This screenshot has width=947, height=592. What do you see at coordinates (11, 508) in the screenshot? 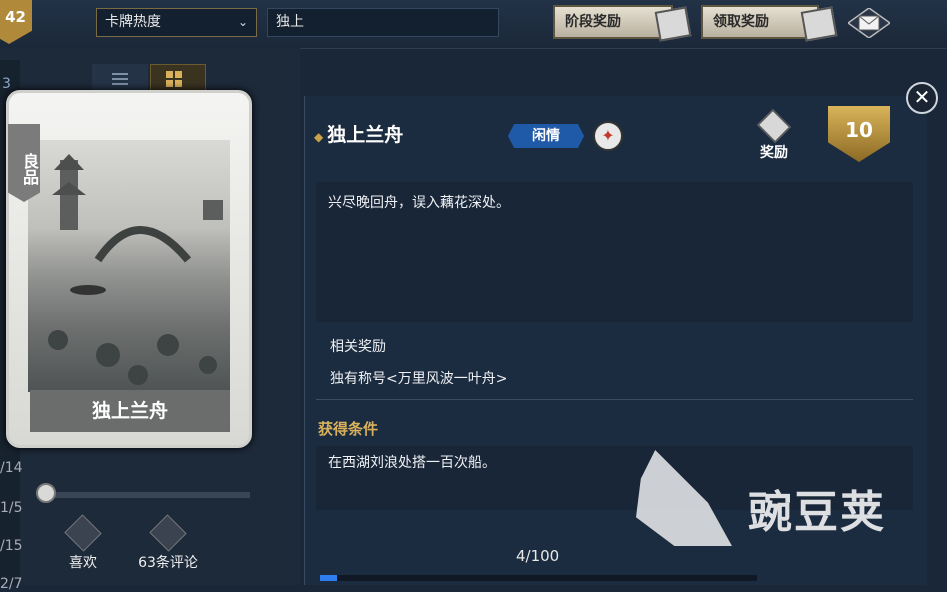
I see `list-progress: 1/5` at bounding box center [11, 508].